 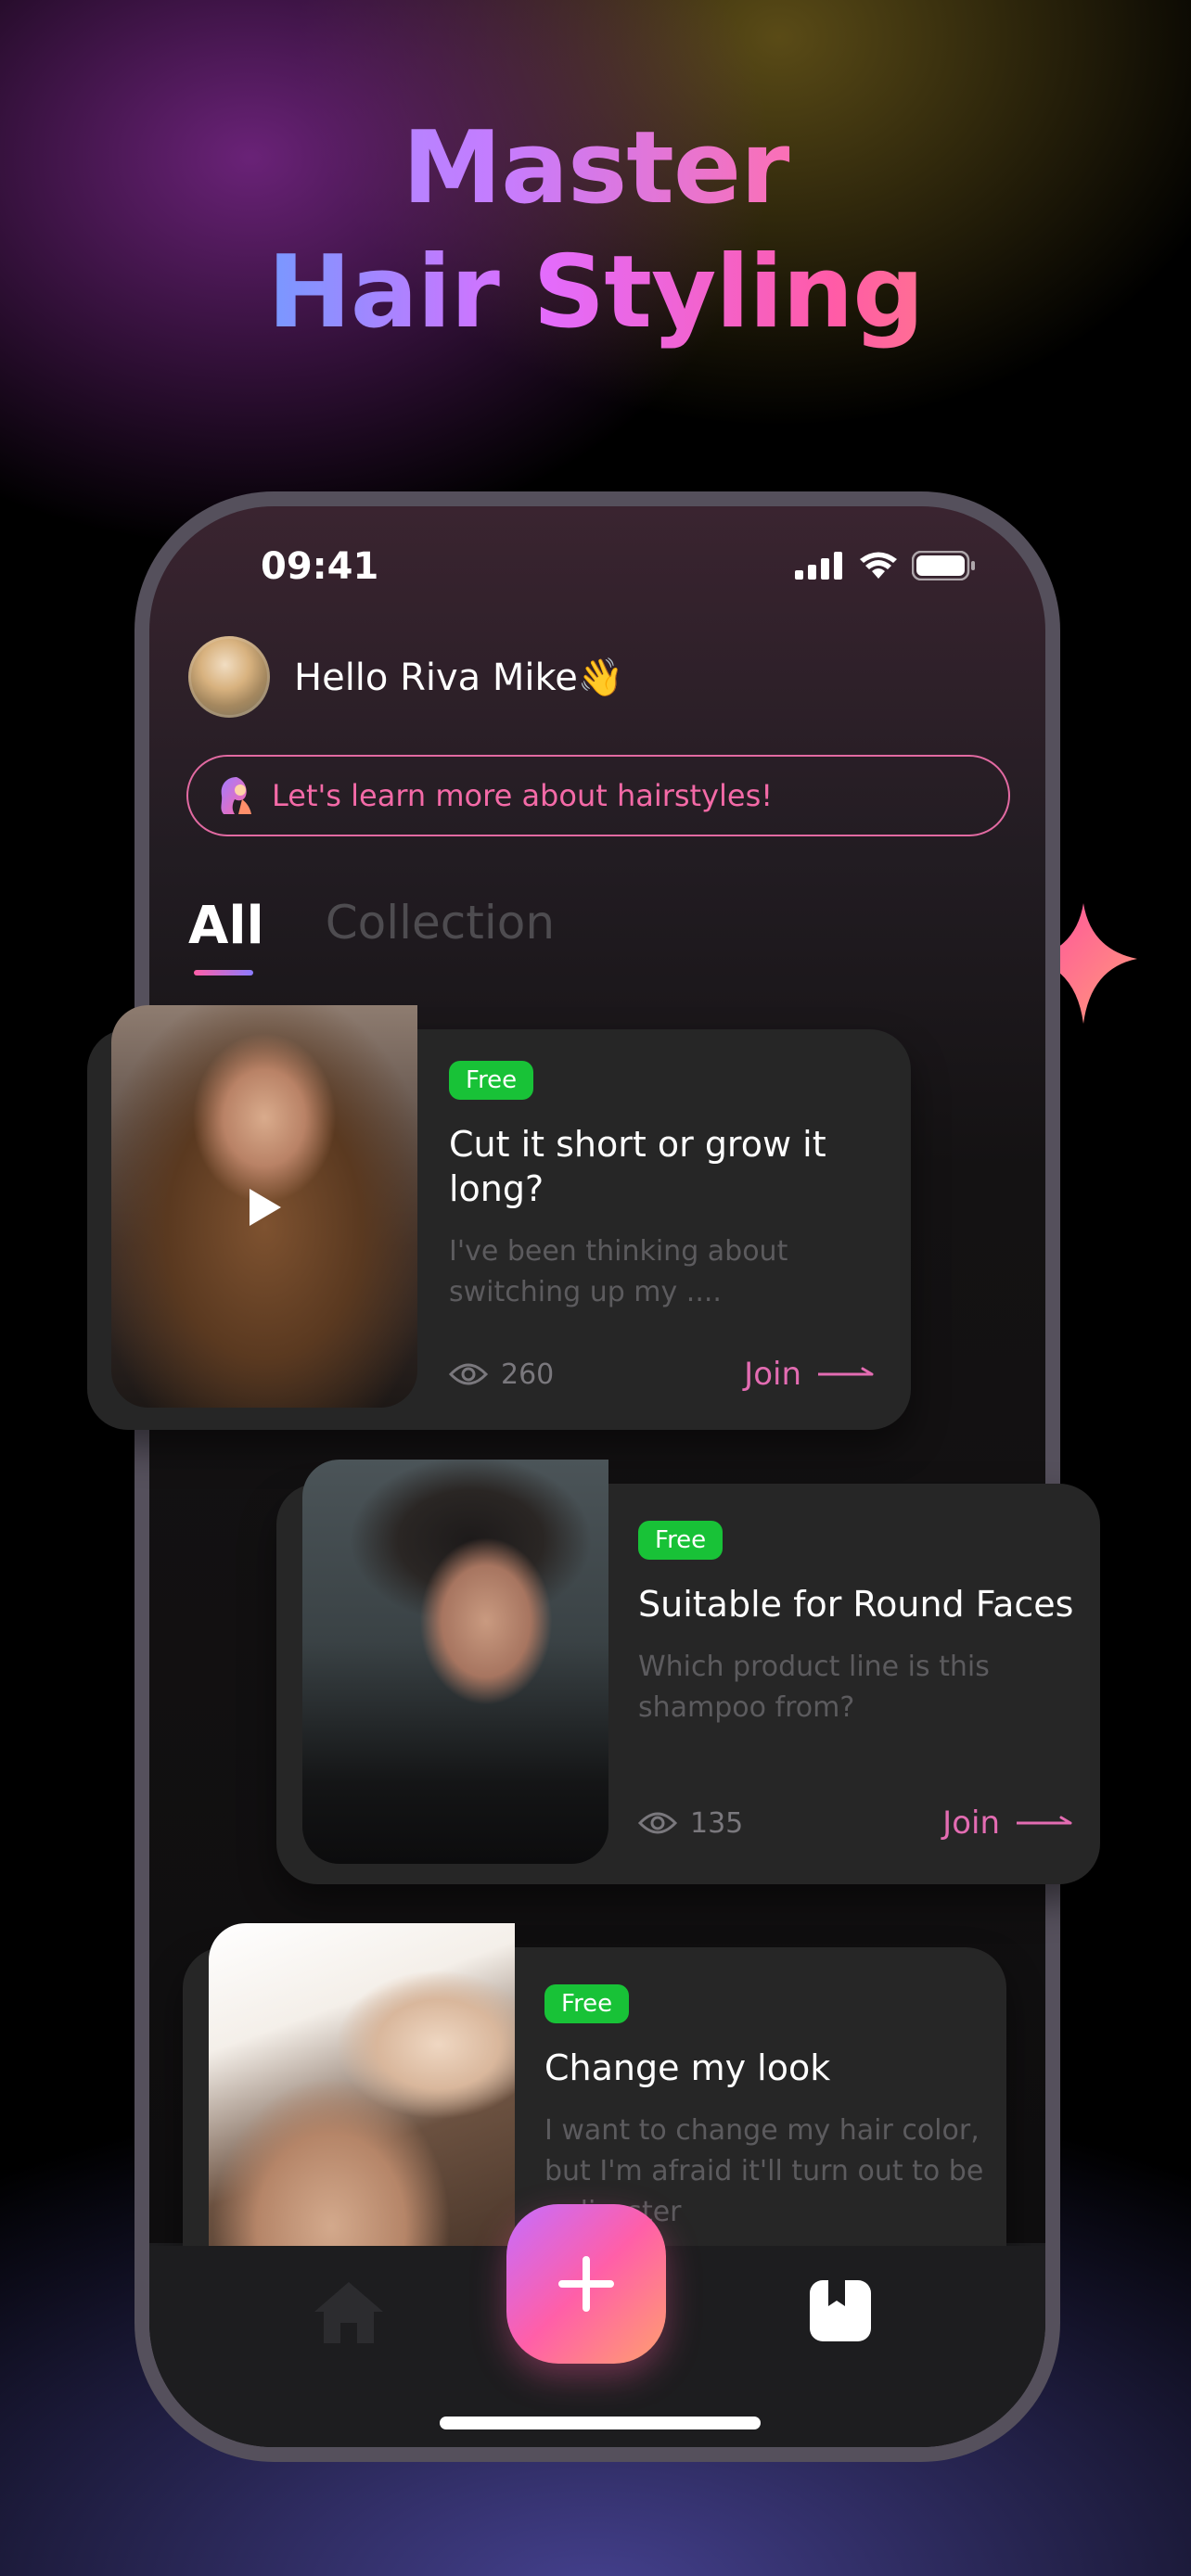 What do you see at coordinates (840, 2311) in the screenshot?
I see `bookmark-icon` at bounding box center [840, 2311].